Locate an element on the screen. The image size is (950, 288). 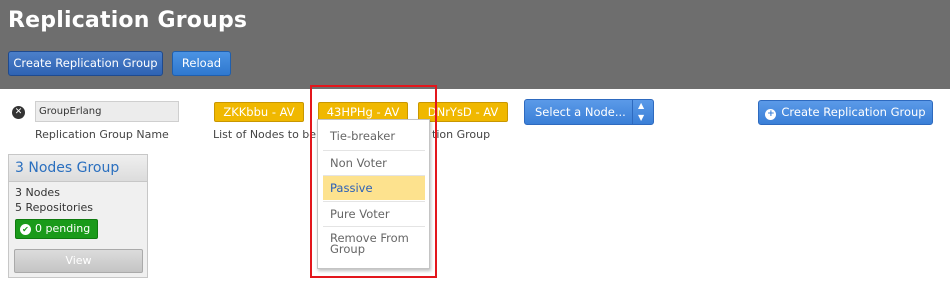
group-name-input: GroupErlang is located at coordinates (107, 111).